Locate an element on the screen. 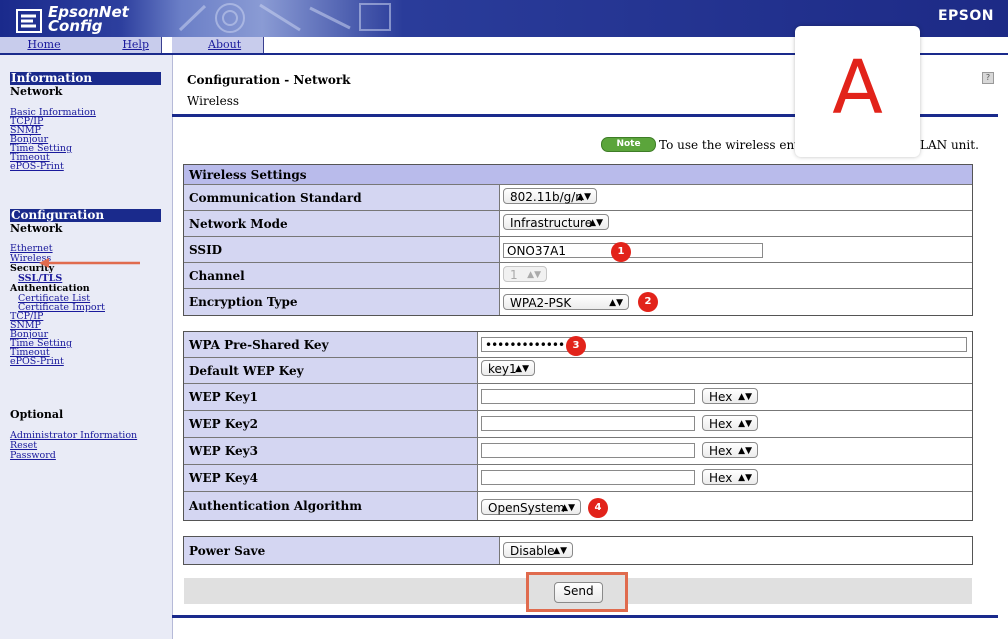 The width and height of the screenshot is (1008, 639). bottom-divider is located at coordinates (585, 616).